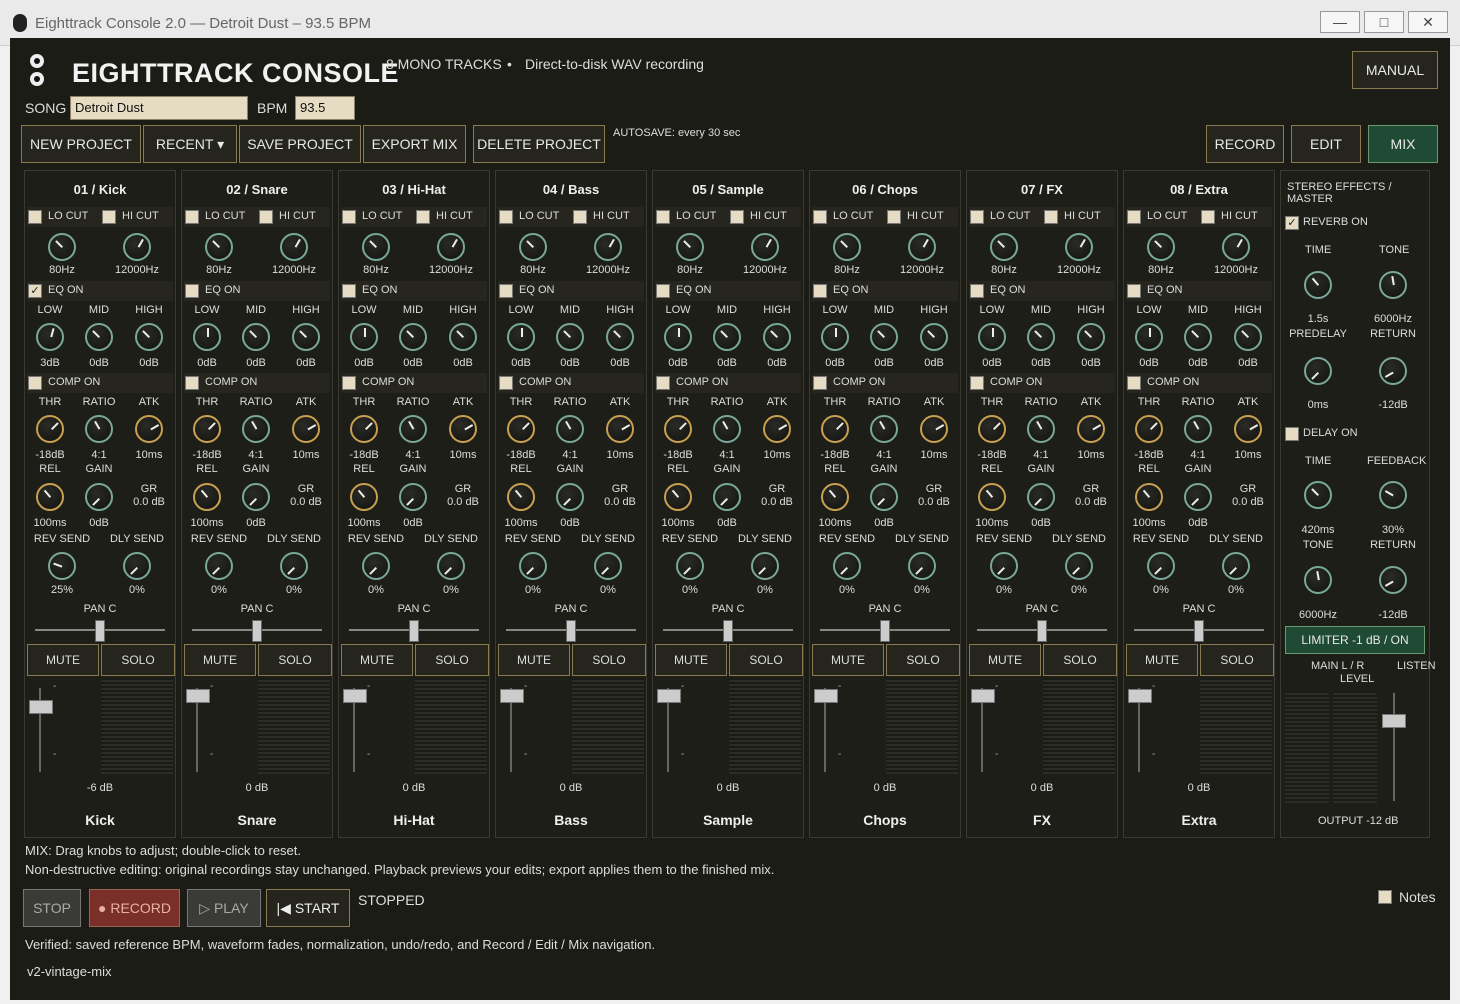  What do you see at coordinates (190, 144) in the screenshot?
I see `recent-button: RECENT ▾` at bounding box center [190, 144].